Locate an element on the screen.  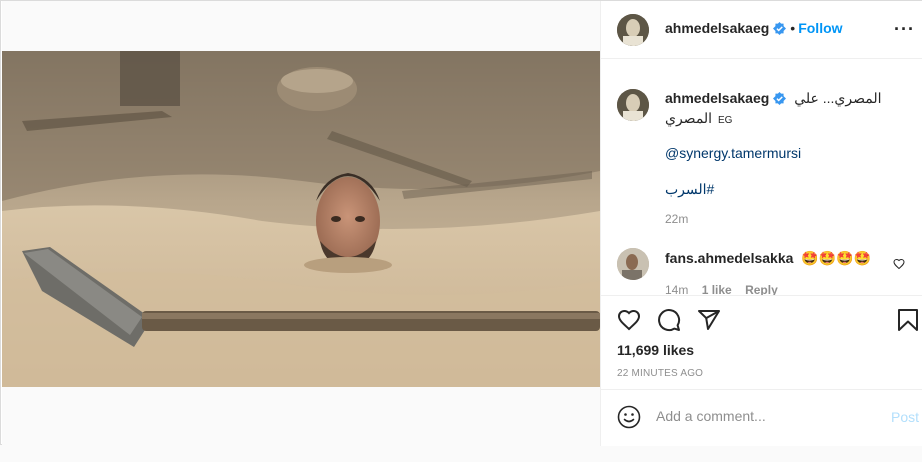
comment-line: fans.ahmedelsakka 🤩🤩🤩🤩 is located at coordinates (768, 258).